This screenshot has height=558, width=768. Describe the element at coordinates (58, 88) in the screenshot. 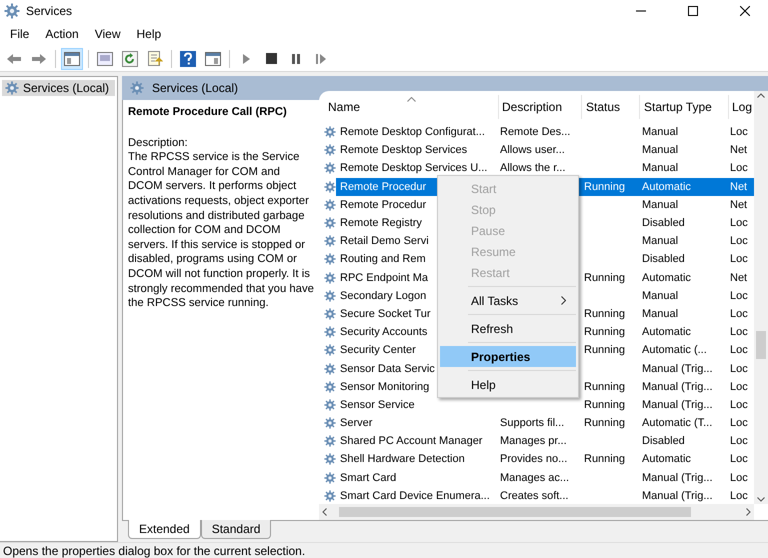

I see `tree-item: Services (Local)` at that location.